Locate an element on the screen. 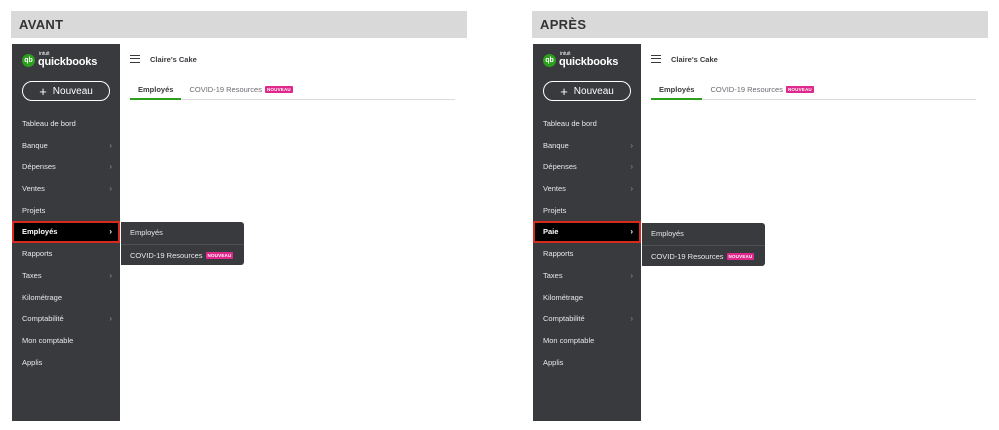  sidebar-item-payroll: Paie › is located at coordinates (587, 232).